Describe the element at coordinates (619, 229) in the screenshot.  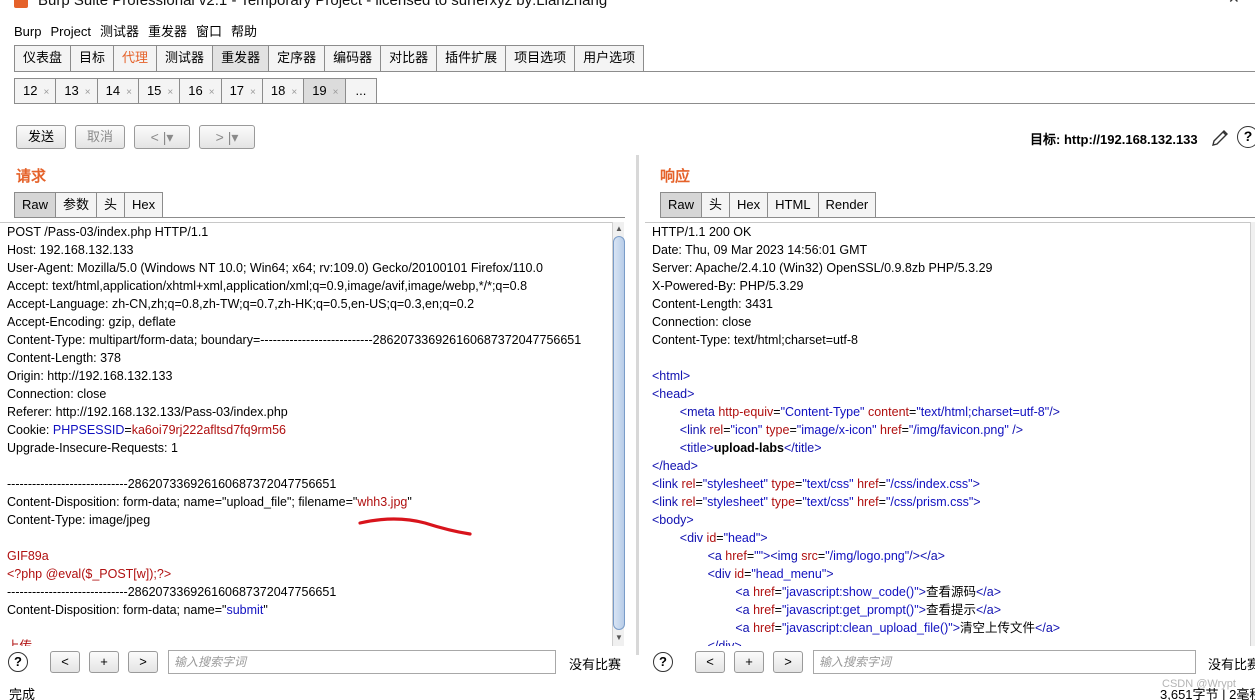
I see `scroll-up-icon: ▲` at that location.